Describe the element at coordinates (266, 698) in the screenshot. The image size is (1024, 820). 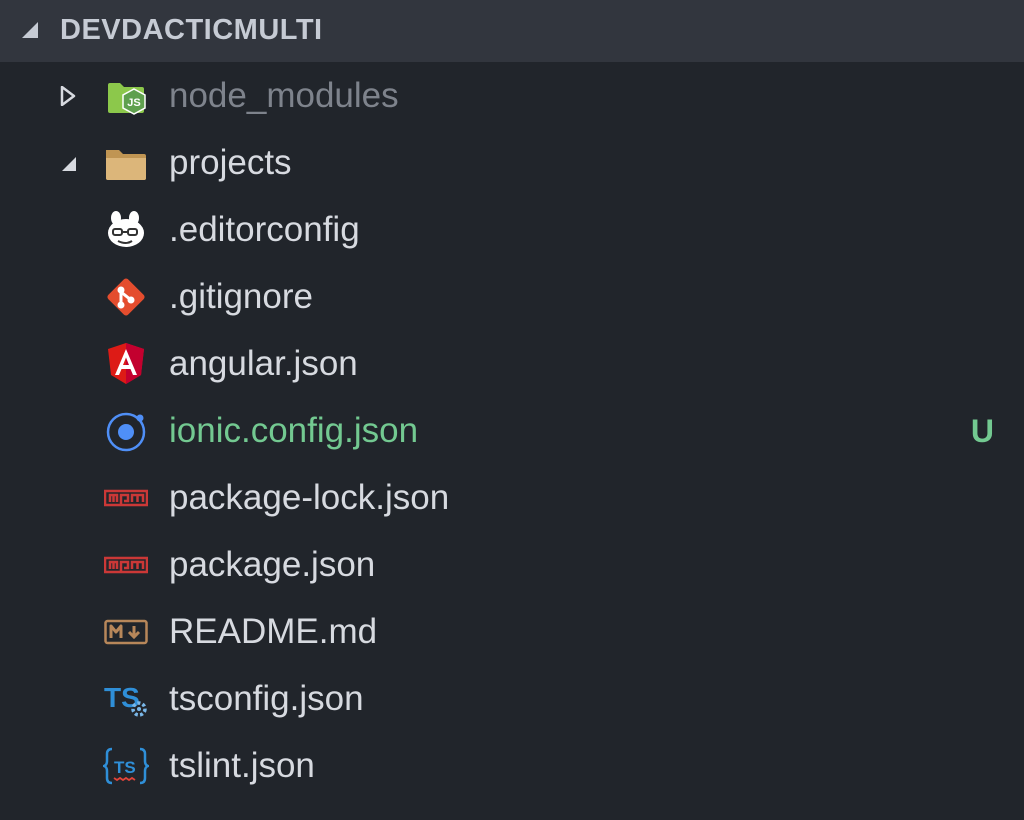
I see `tree-item-label: tsconfig.json` at that location.